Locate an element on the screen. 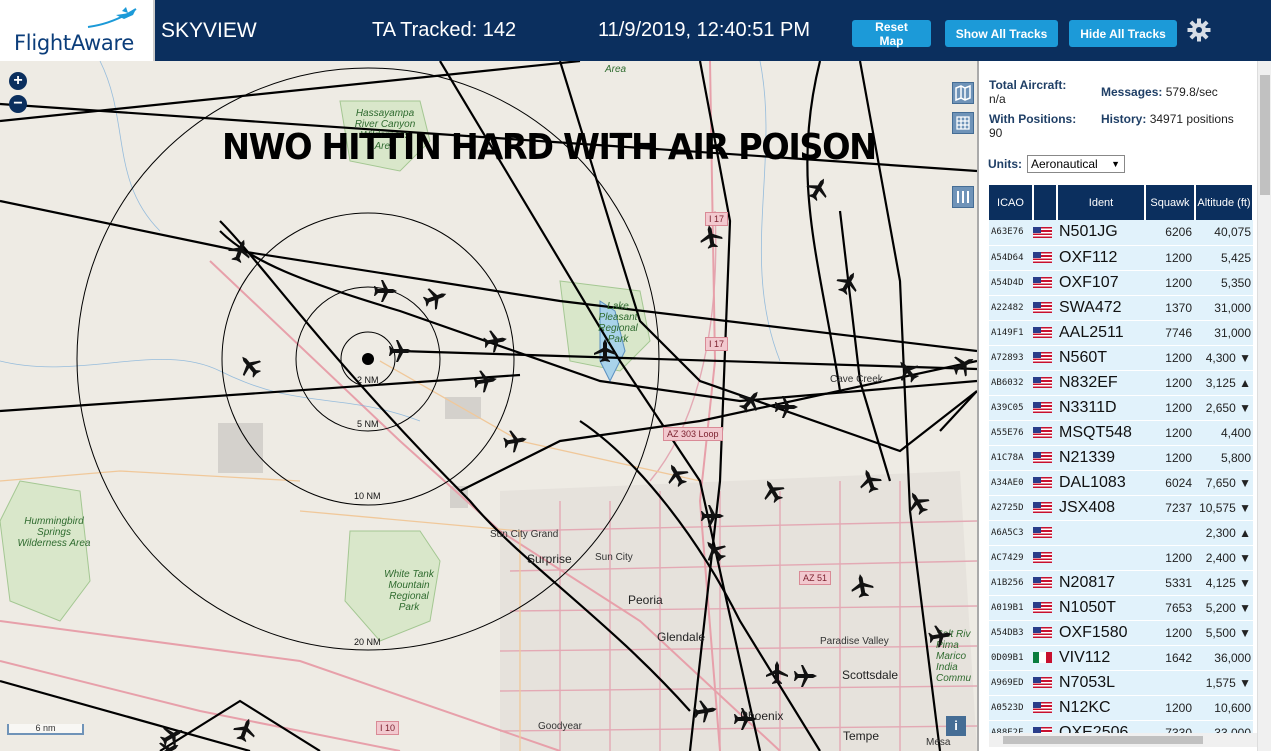 Image resolution: width=1271 pixels, height=751 pixels. reset-map-button: Reset Map is located at coordinates (891, 34).